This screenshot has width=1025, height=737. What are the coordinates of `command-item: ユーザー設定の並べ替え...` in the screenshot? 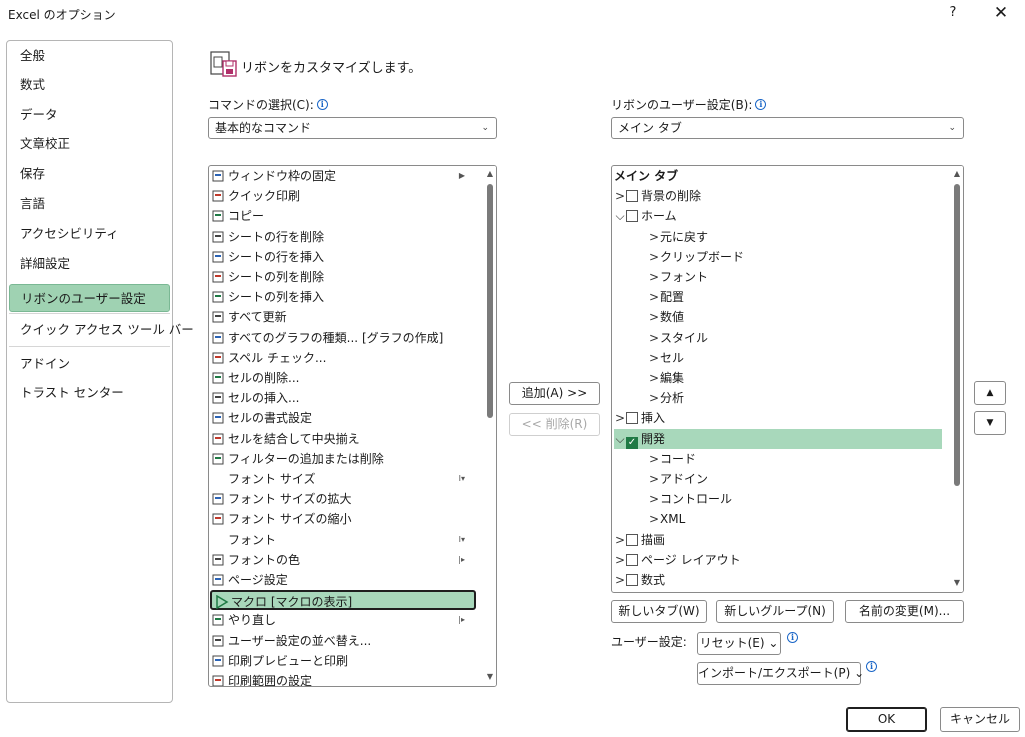 It's located at (343, 641).